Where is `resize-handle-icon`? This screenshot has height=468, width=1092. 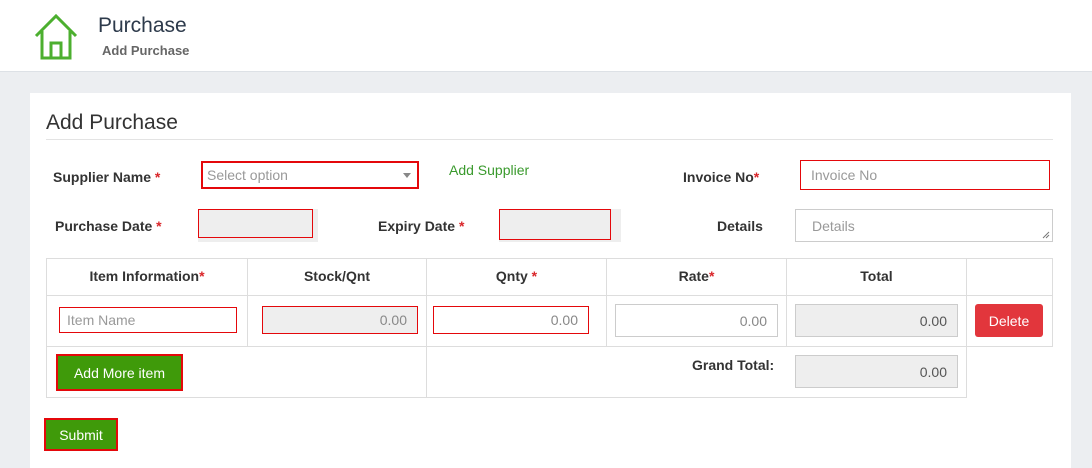 resize-handle-icon is located at coordinates (1046, 235).